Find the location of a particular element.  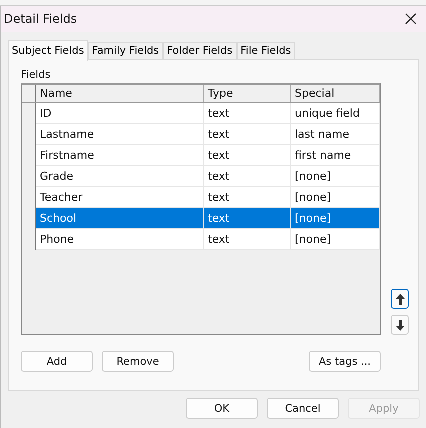

table-cell: last name is located at coordinates (335, 134).